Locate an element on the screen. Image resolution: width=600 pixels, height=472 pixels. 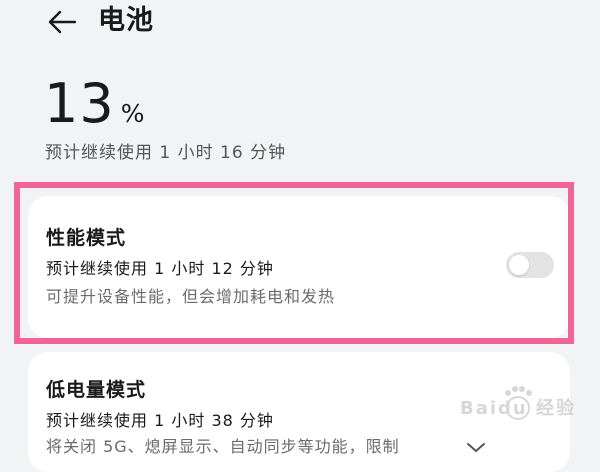
battery-percent-unit: % is located at coordinates (132, 113).